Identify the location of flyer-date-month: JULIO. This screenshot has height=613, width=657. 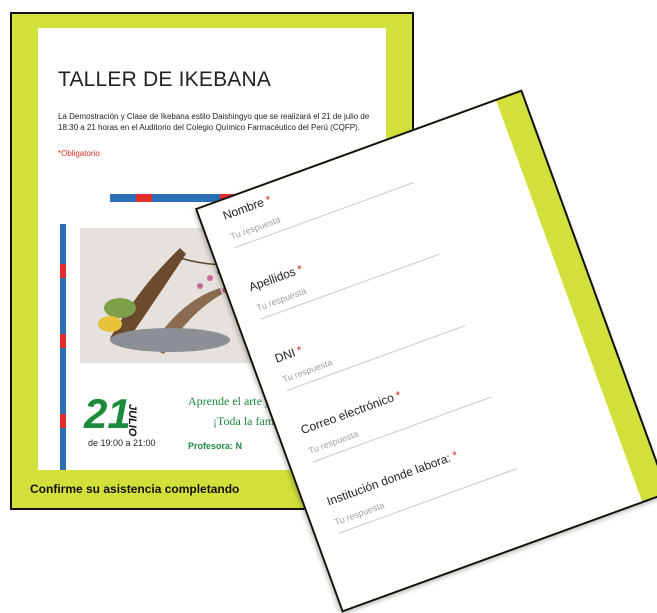
(132, 420).